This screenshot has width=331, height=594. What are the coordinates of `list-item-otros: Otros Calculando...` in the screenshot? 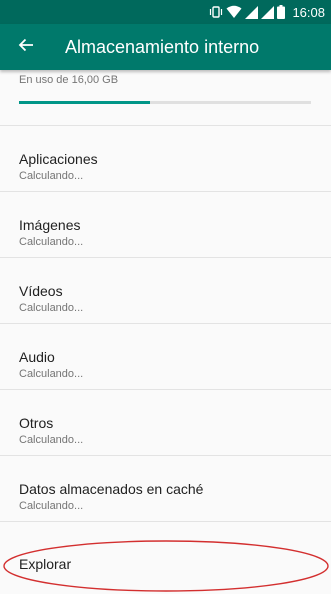 It's located at (165, 423).